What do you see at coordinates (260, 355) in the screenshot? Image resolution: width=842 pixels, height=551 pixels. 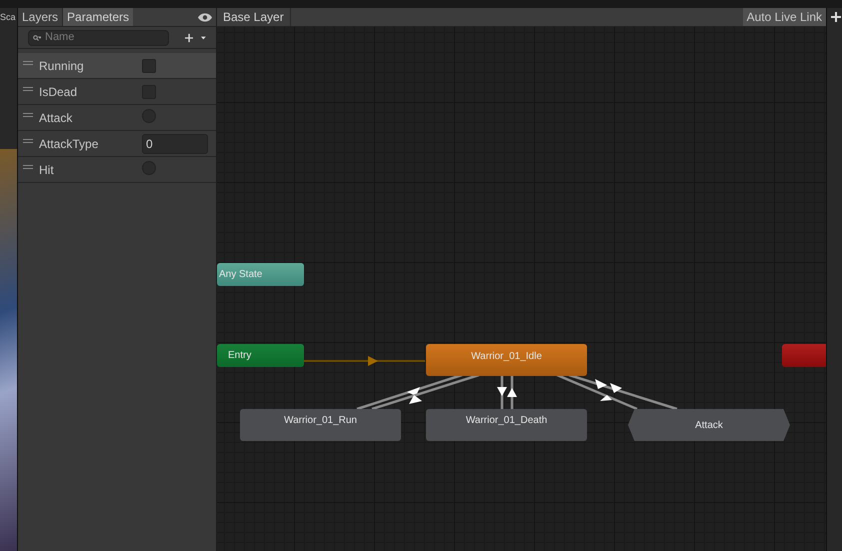 I see `entry-node: Entry` at bounding box center [260, 355].